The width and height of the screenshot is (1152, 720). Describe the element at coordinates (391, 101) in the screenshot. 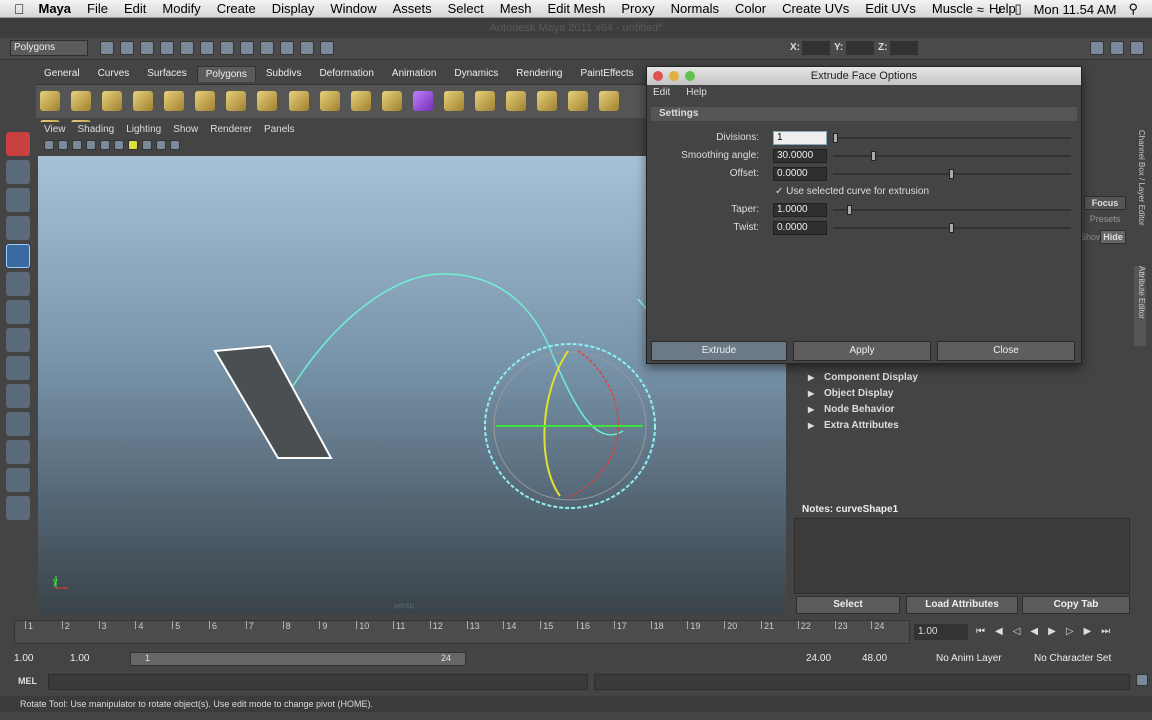

I see `mirror-icon` at that location.